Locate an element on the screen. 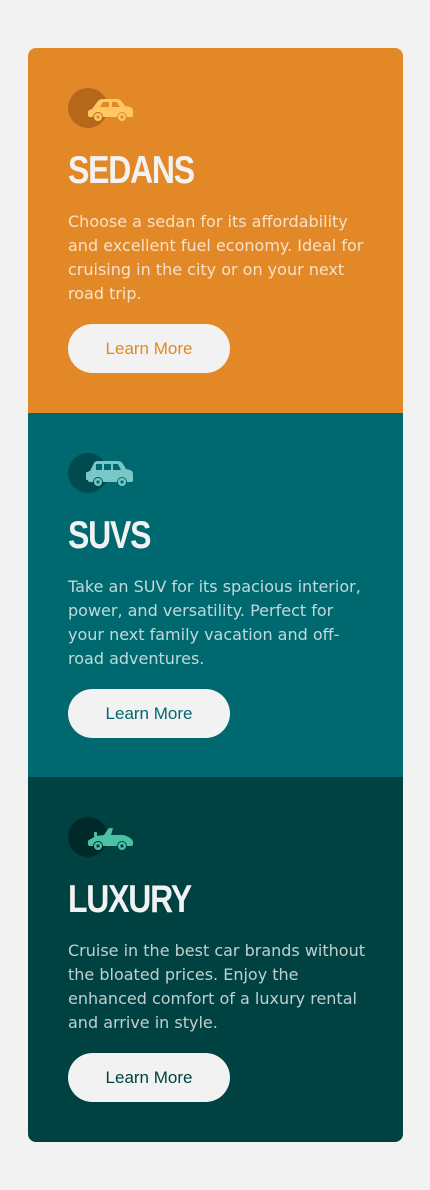 The height and width of the screenshot is (1190, 430). card-title: SUVS is located at coordinates (109, 535).